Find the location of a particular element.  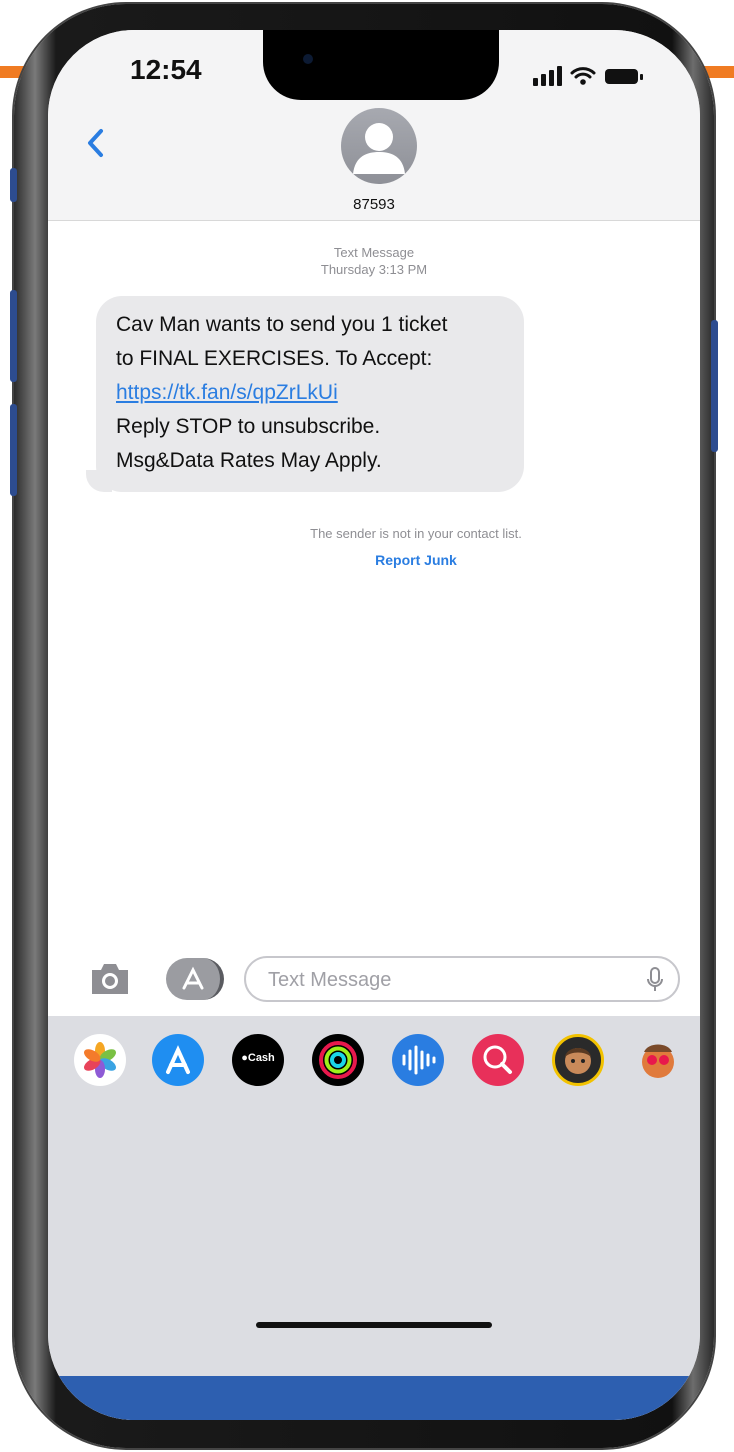

message-line: Msg&Data Rates May Apply. is located at coordinates (249, 460).